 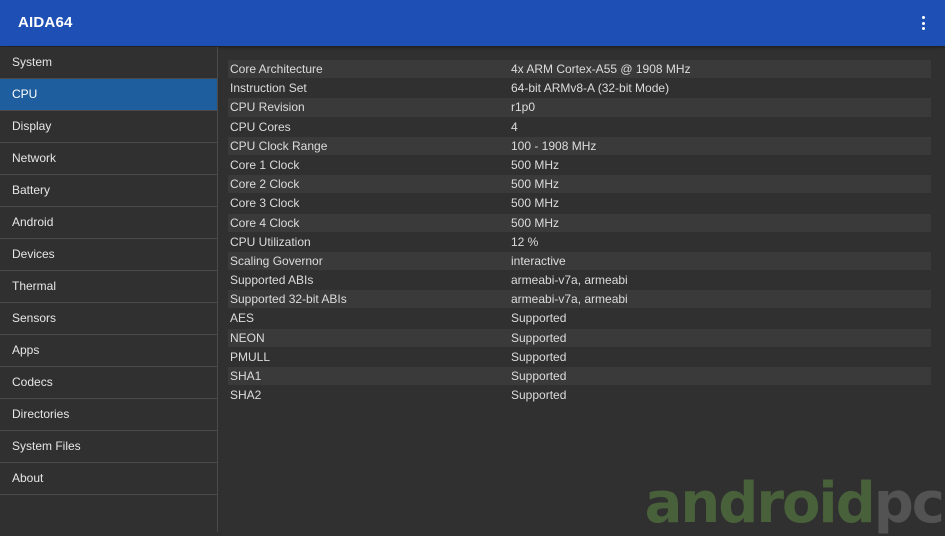 What do you see at coordinates (579, 395) in the screenshot?
I see `detail-row: SHA2 Supported` at bounding box center [579, 395].